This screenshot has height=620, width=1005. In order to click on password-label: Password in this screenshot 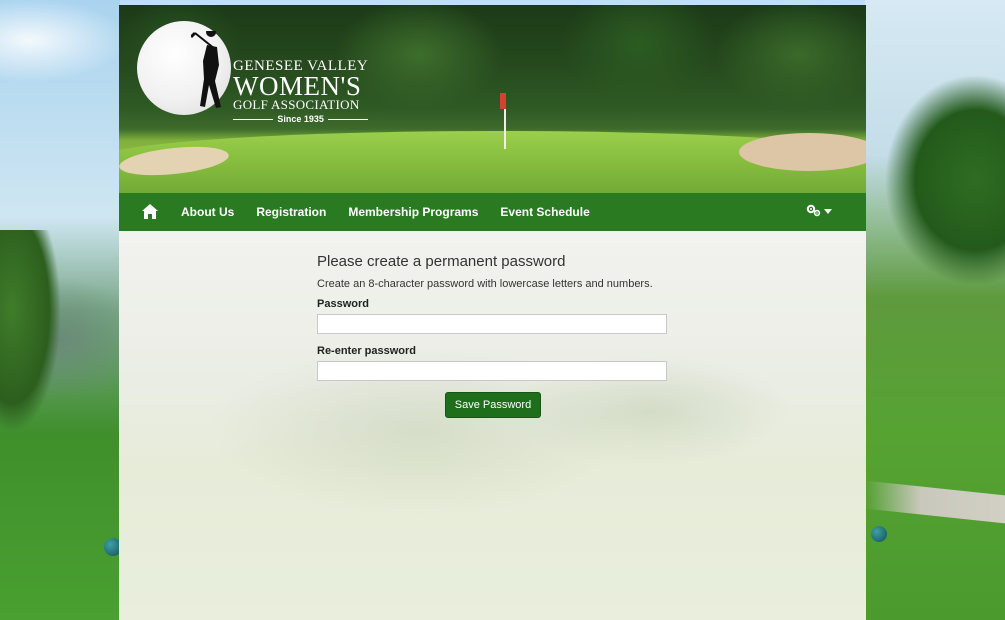, I will do `click(343, 304)`.